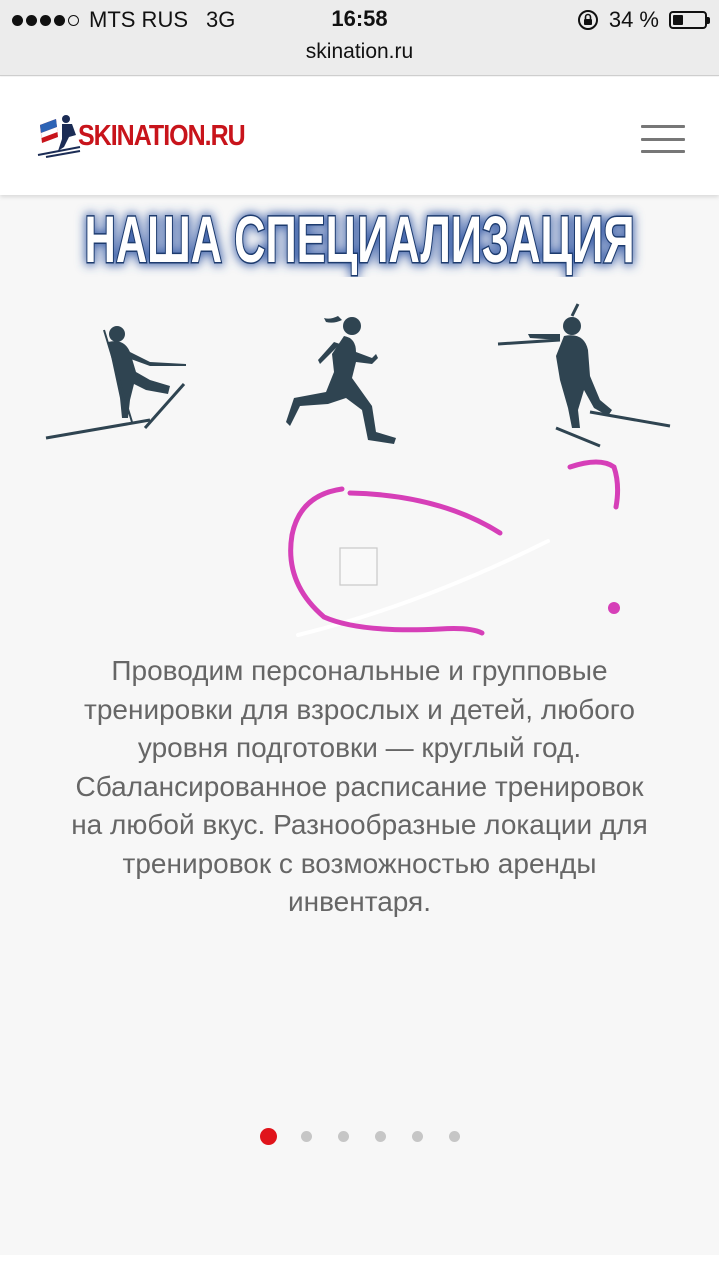  I want to click on skier-logo-icon, so click(59, 136).